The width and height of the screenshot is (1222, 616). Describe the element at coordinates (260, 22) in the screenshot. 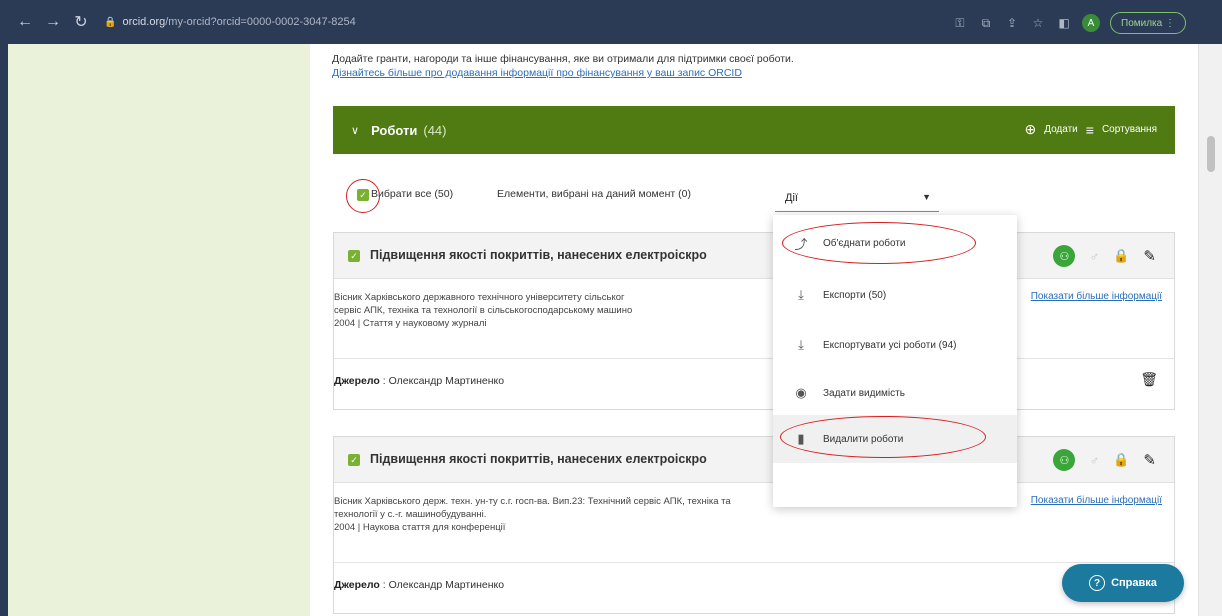

I see `url-path: /my-orcid?orcid=0000-0002-3047-8254` at that location.